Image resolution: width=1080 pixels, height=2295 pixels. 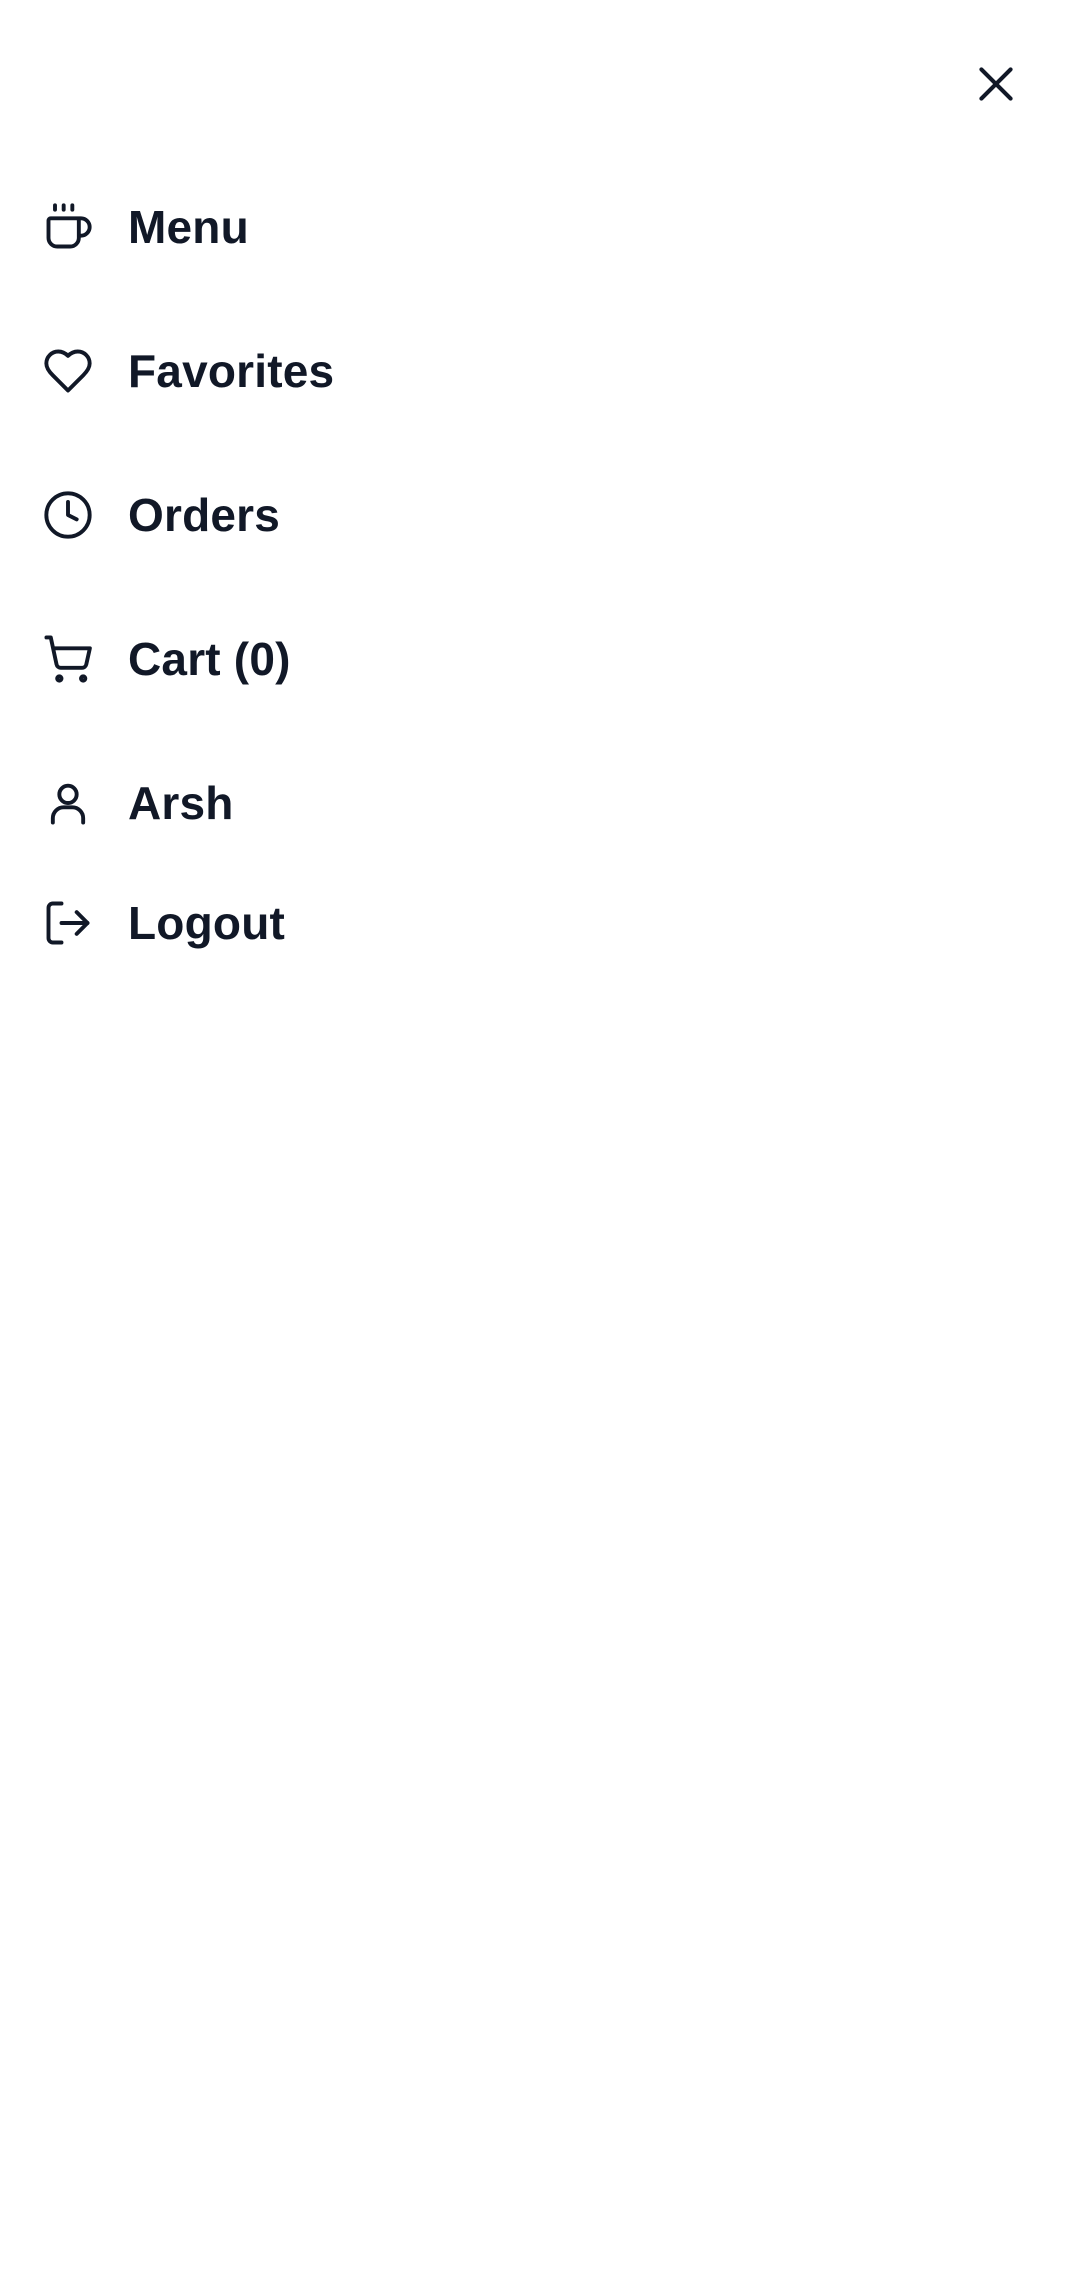 I want to click on clock-icon, so click(x=68, y=515).